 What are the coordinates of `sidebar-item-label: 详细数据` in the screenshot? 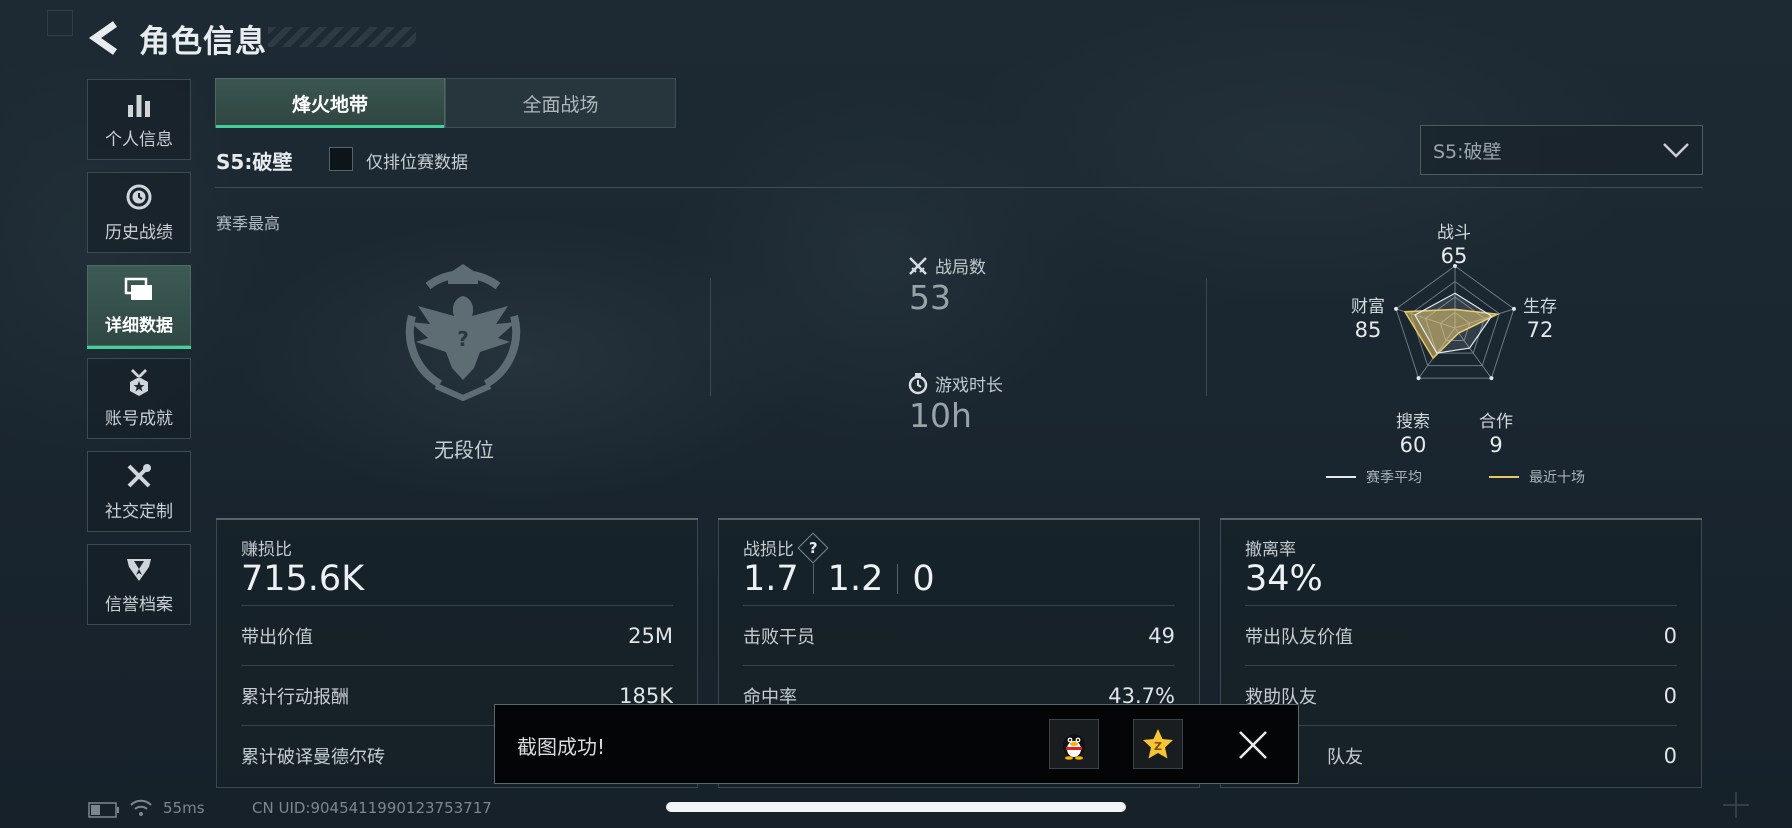 It's located at (139, 326).